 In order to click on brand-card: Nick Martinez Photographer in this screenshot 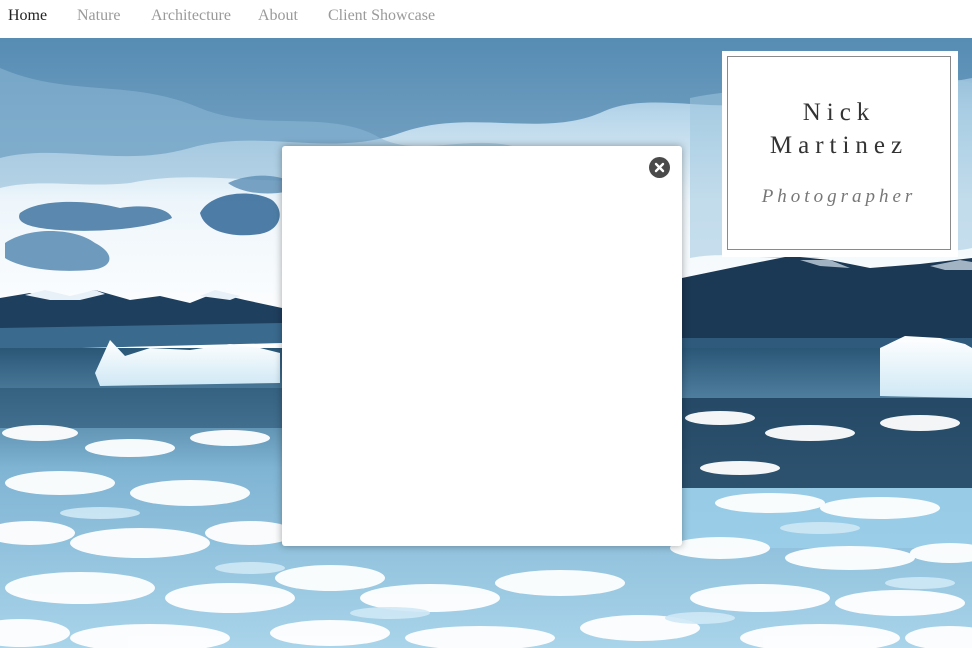, I will do `click(840, 154)`.